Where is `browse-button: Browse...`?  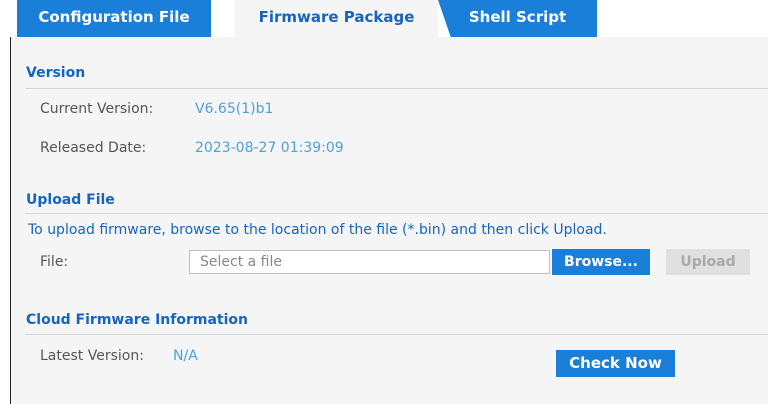 browse-button: Browse... is located at coordinates (601, 262).